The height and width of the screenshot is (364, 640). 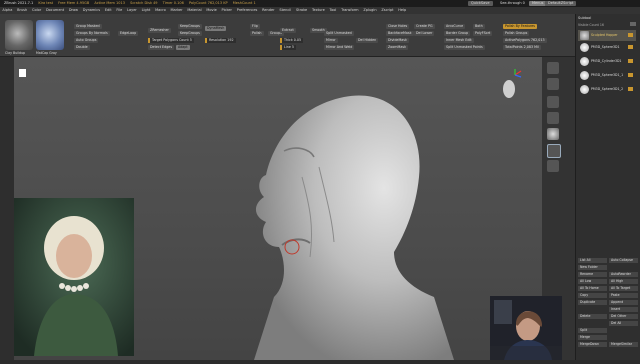 I want to click on shelf-target-polygons-count-5: Target Polygons Count 5, so click(x=171, y=40).